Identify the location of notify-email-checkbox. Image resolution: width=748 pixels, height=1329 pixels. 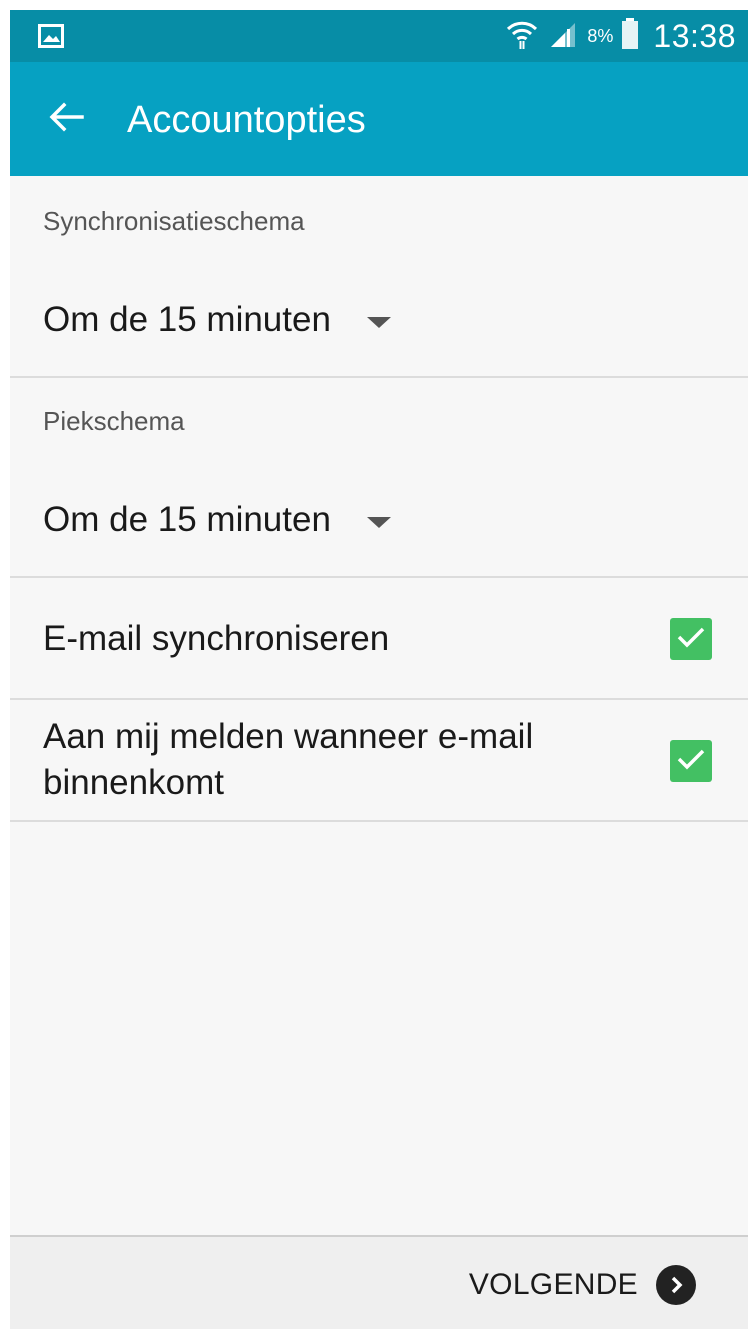
(691, 761).